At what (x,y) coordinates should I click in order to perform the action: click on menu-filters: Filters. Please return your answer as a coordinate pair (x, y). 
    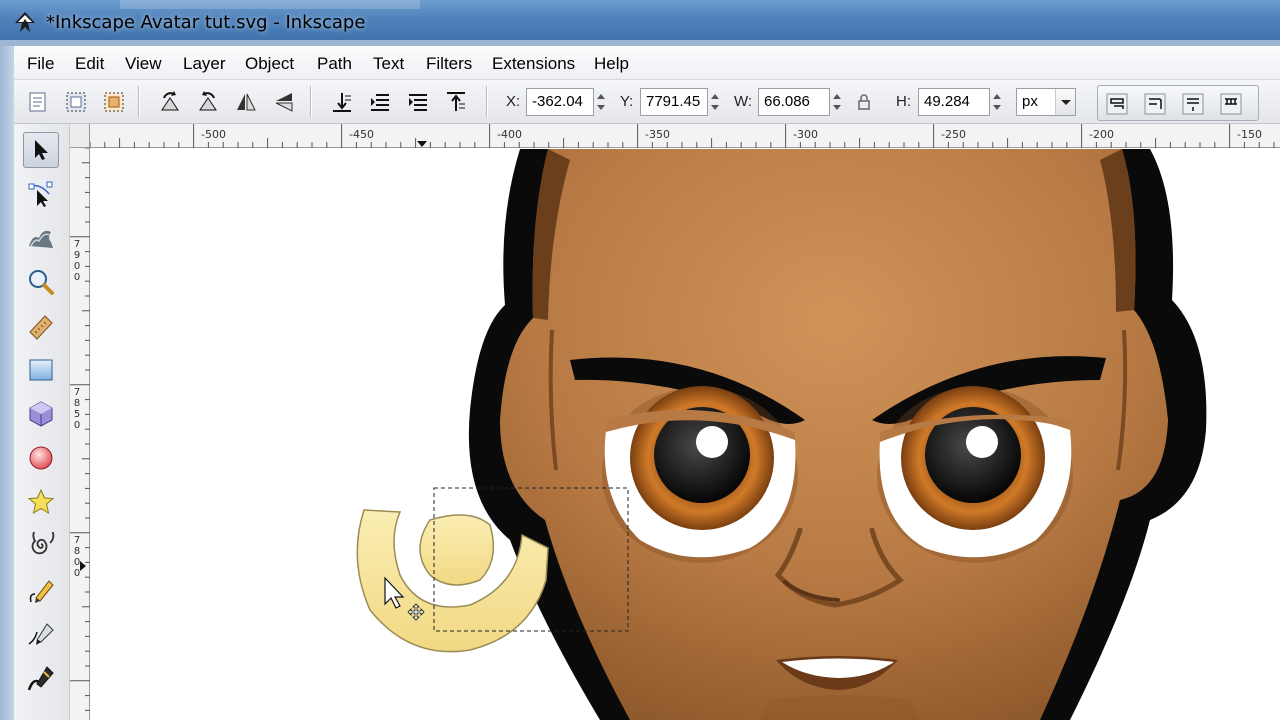
    Looking at the image, I should click on (449, 64).